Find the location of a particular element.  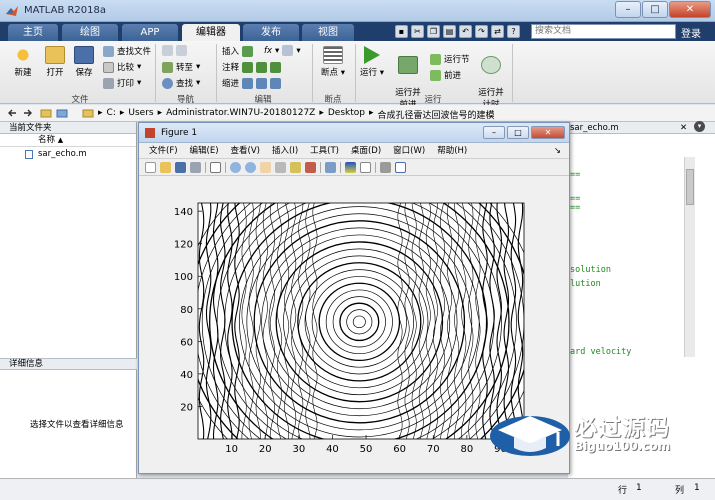

new-button: 新建 is located at coordinates (23, 62).